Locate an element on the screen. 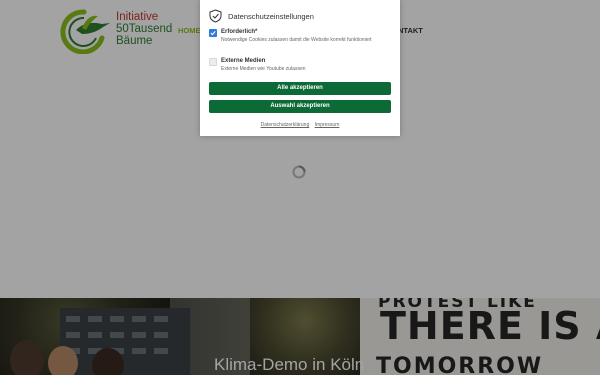 This screenshot has height=375, width=600. accept-selection-button: Auswahl akzeptieren is located at coordinates (300, 106).